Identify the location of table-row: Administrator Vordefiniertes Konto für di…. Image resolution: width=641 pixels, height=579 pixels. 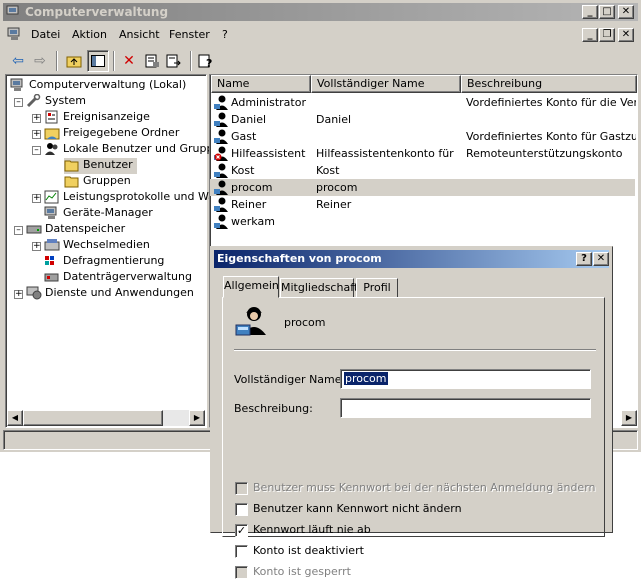
(423, 102).